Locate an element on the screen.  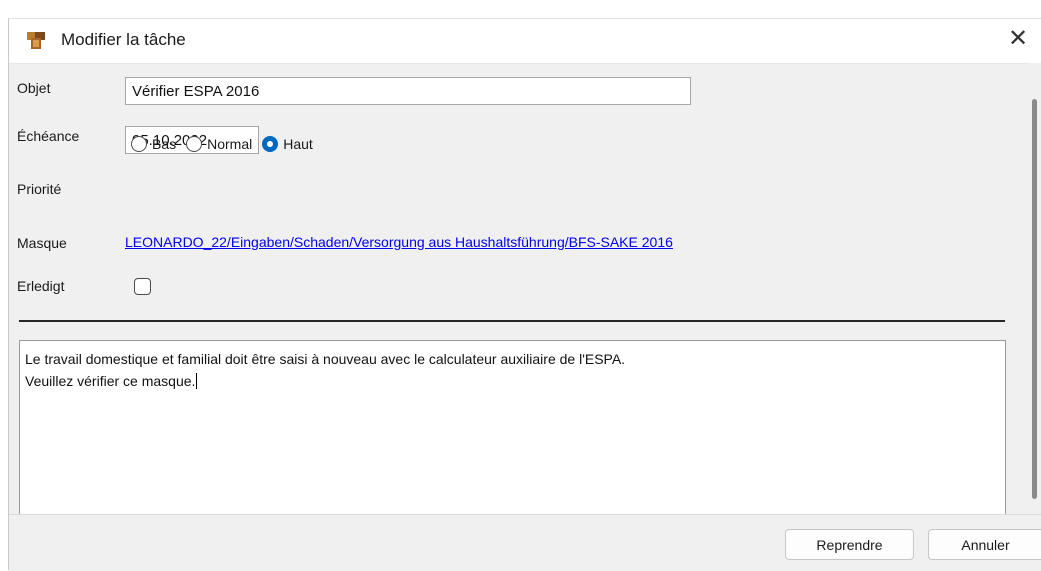
close-icon: ✕ is located at coordinates (1018, 41).